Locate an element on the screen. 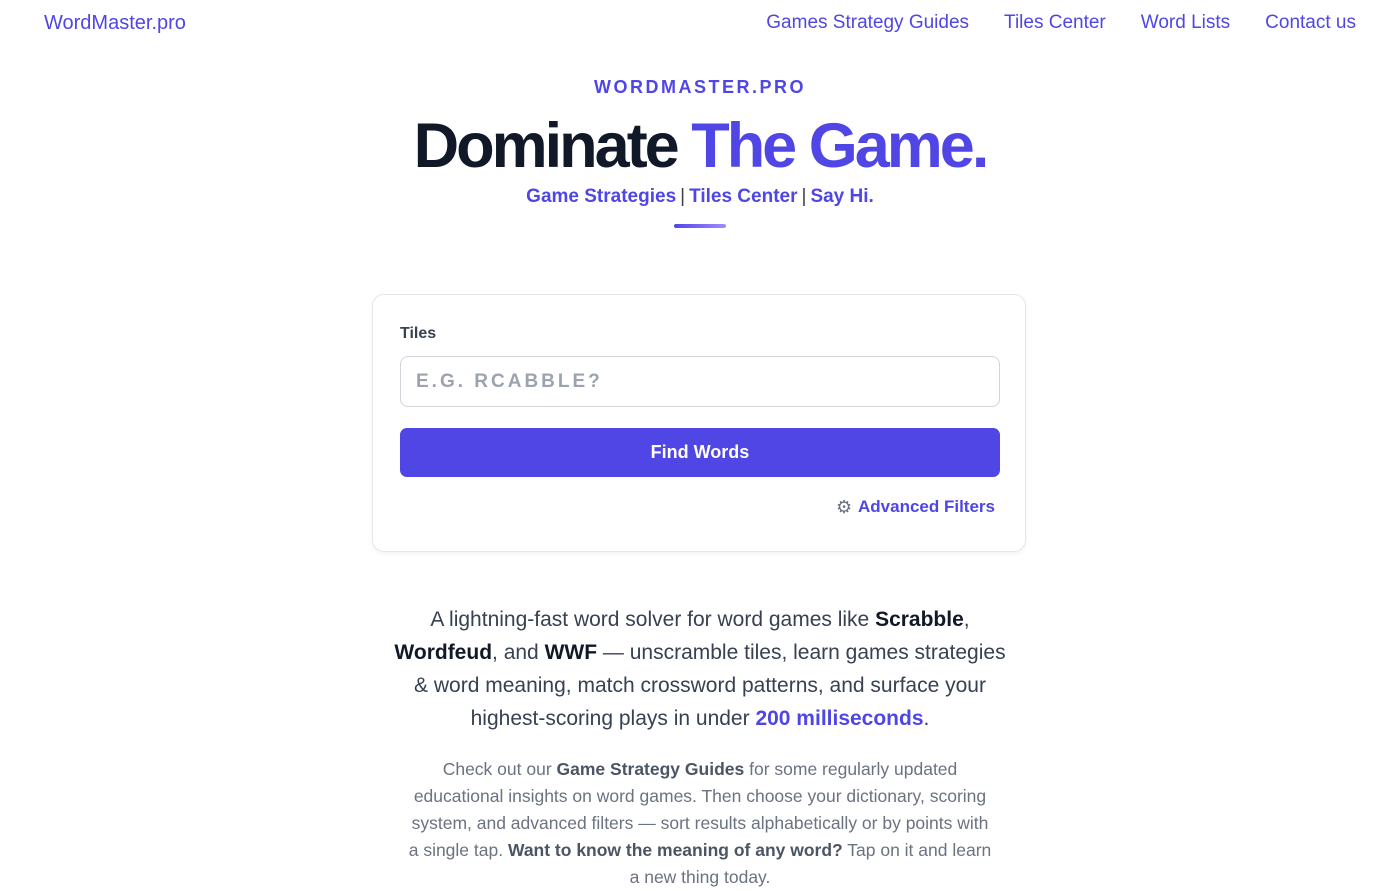 The height and width of the screenshot is (891, 1400). advanced-filters-label: Advanced Filters is located at coordinates (926, 506).